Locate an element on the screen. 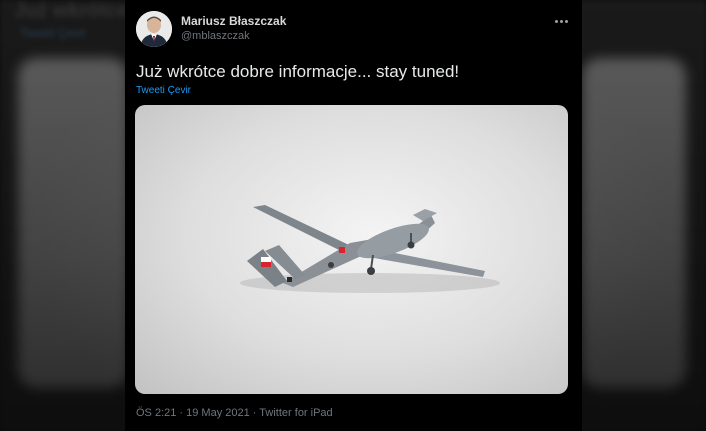 This screenshot has width=706, height=431. blurred-background-link: Tweeti Çevir is located at coordinates (53, 33).